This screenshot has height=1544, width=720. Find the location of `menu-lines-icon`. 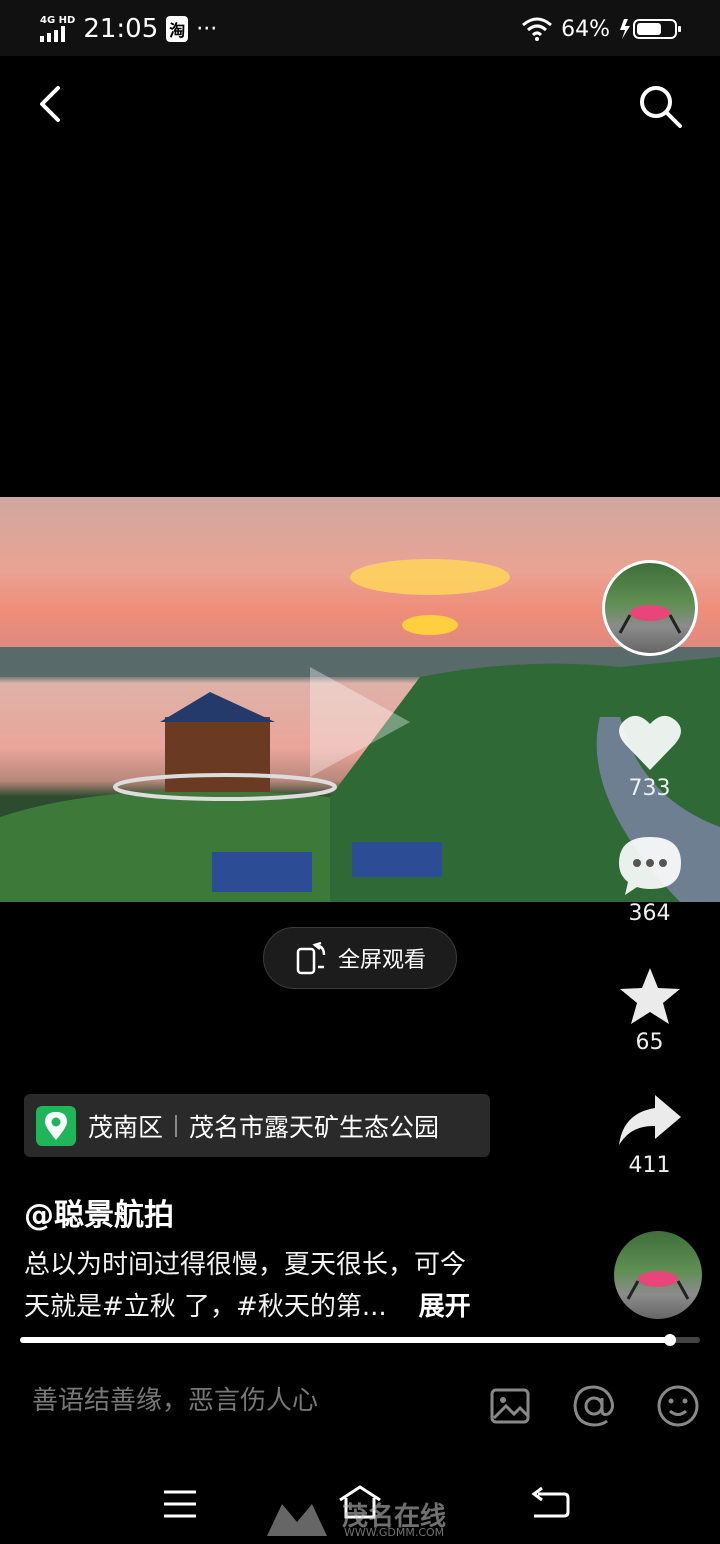

menu-lines-icon is located at coordinates (180, 1504).